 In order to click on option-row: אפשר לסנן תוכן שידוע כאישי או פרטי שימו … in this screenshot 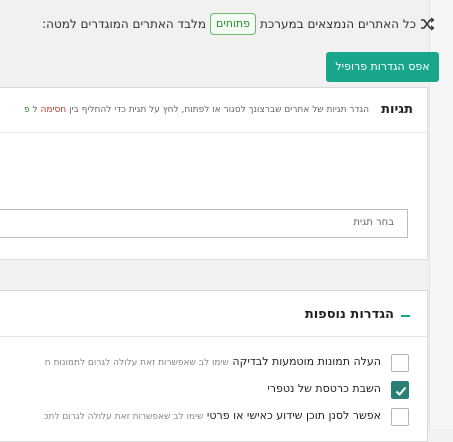, I will do `click(204, 419)`.